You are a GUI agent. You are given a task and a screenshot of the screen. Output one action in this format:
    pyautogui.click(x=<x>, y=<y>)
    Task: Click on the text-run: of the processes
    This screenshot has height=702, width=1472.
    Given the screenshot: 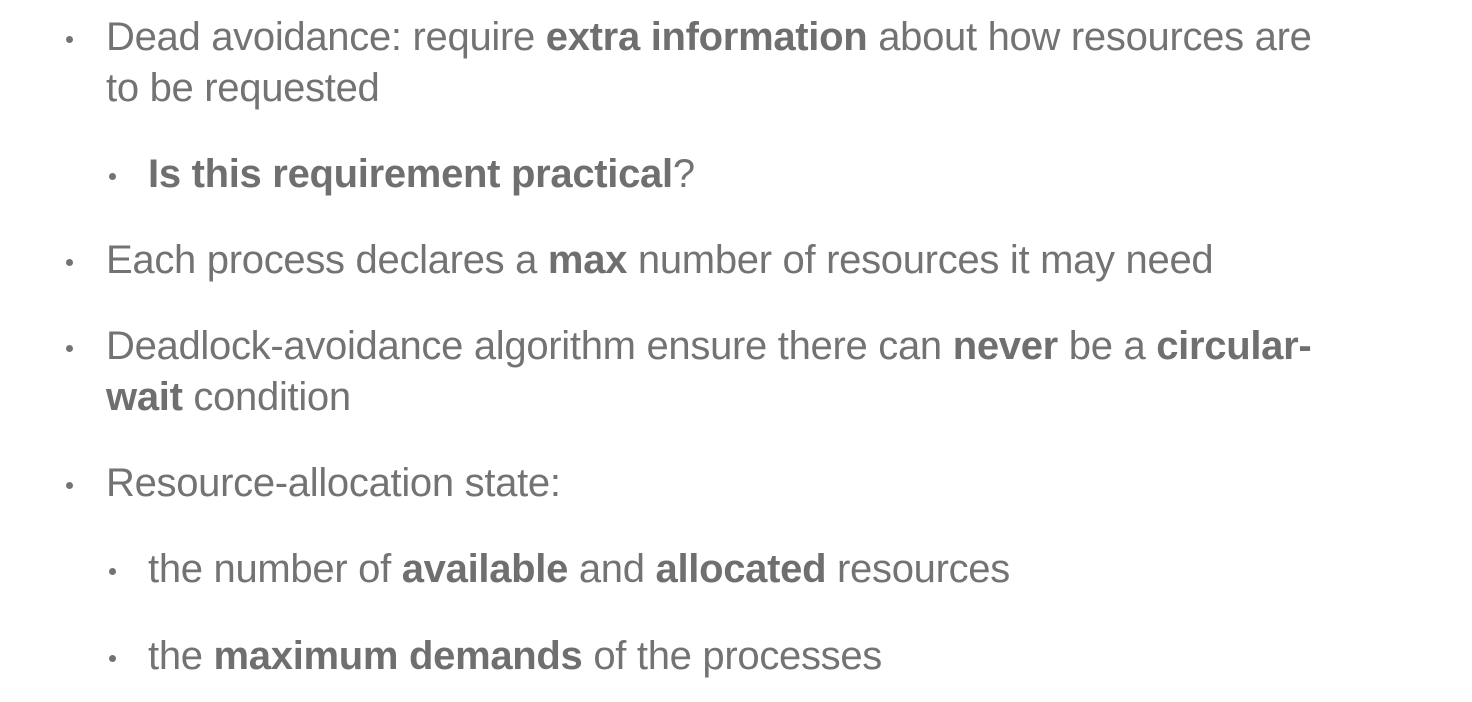 What is the action you would take?
    pyautogui.click(x=732, y=656)
    